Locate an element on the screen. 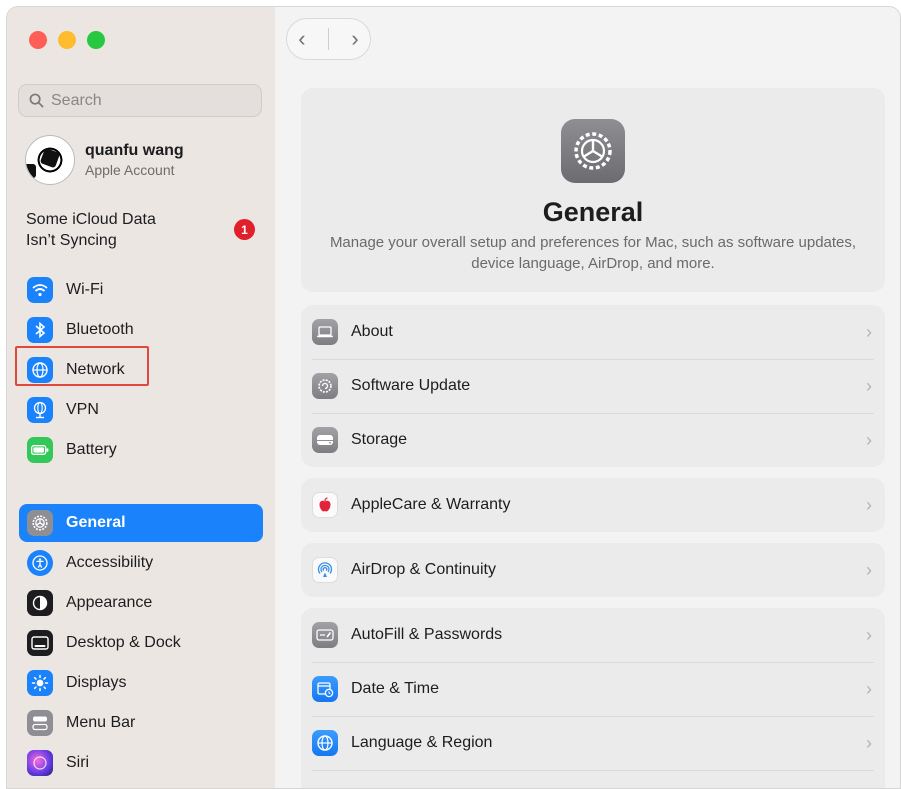 Image resolution: width=901 pixels, height=789 pixels. icloud-alert: Some iCloud Data Isn’t Syncing is located at coordinates (111, 230).